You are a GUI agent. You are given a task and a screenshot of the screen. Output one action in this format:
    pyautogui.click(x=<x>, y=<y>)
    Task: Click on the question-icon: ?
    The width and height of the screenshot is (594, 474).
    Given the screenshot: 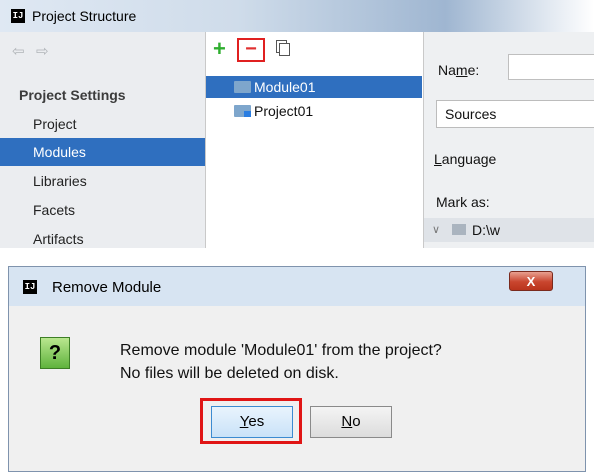 What is the action you would take?
    pyautogui.click(x=55, y=353)
    